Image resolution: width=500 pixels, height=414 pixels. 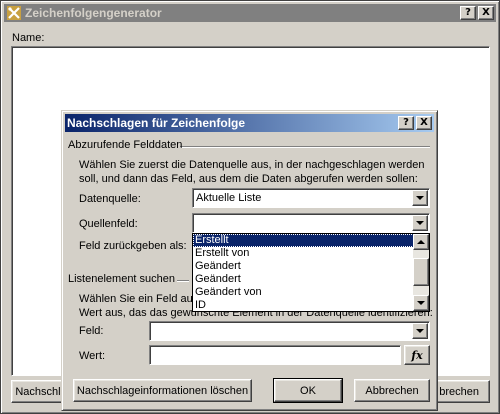 What do you see at coordinates (229, 198) in the screenshot?
I see `datasource-value: Aktuelle Liste` at bounding box center [229, 198].